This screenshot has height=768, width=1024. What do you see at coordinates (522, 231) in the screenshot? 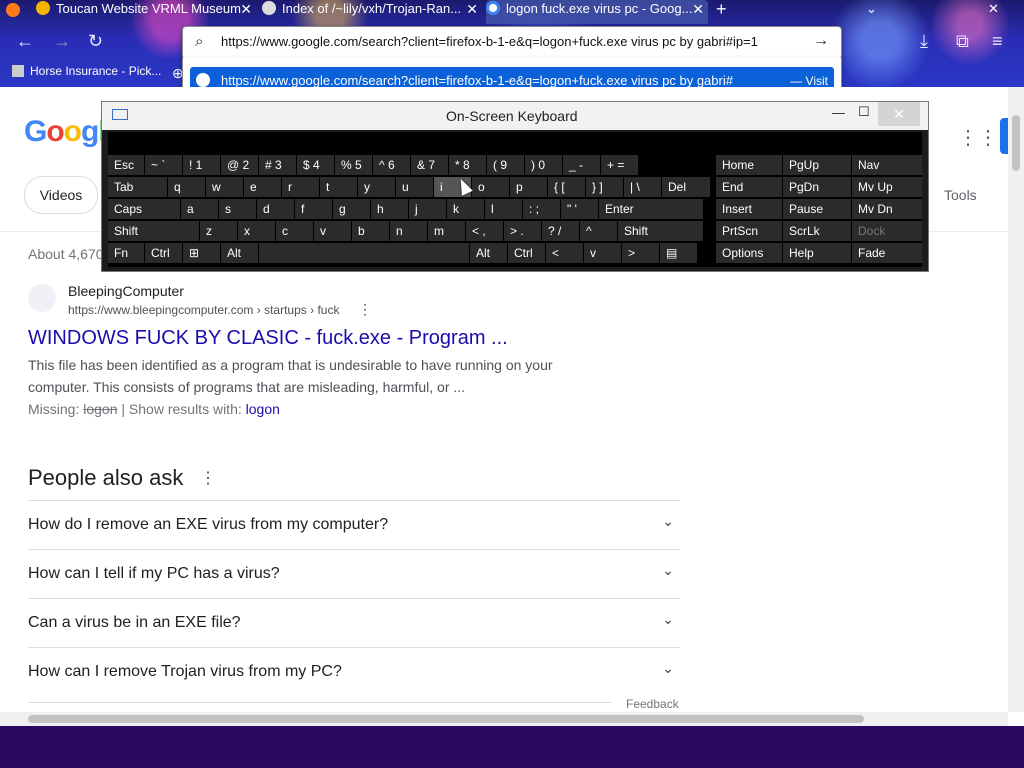
I see `key->-.: > .` at bounding box center [522, 231].